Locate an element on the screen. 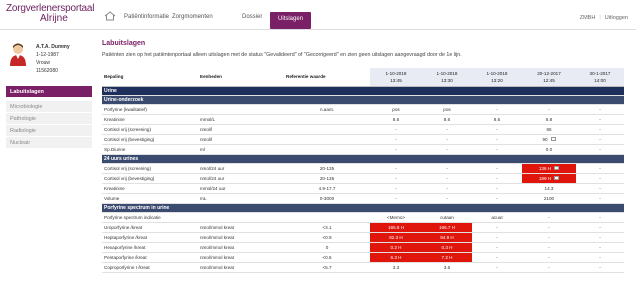 The height and width of the screenshot is (290, 636). result-cell: 8.6 is located at coordinates (497, 119).